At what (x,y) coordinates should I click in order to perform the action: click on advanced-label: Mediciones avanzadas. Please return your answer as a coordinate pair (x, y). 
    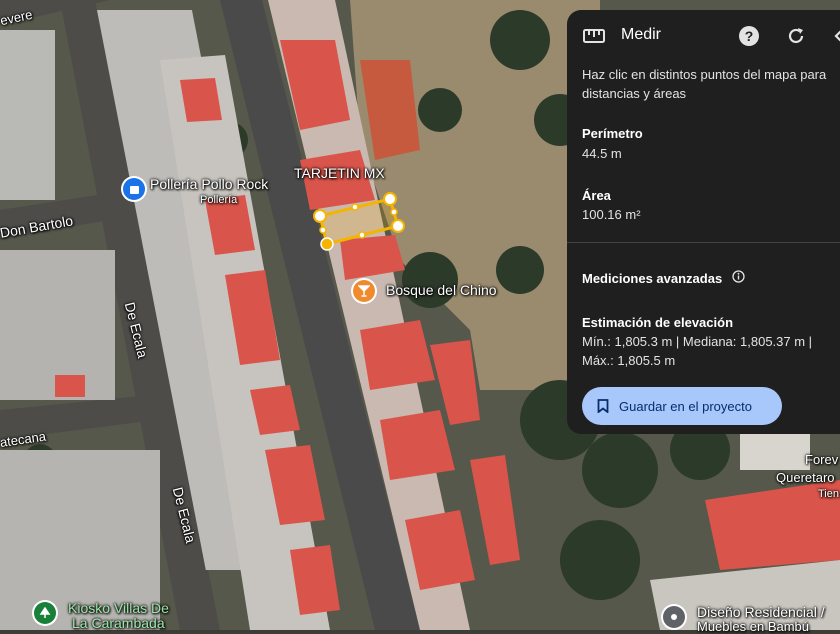
    Looking at the image, I should click on (652, 278).